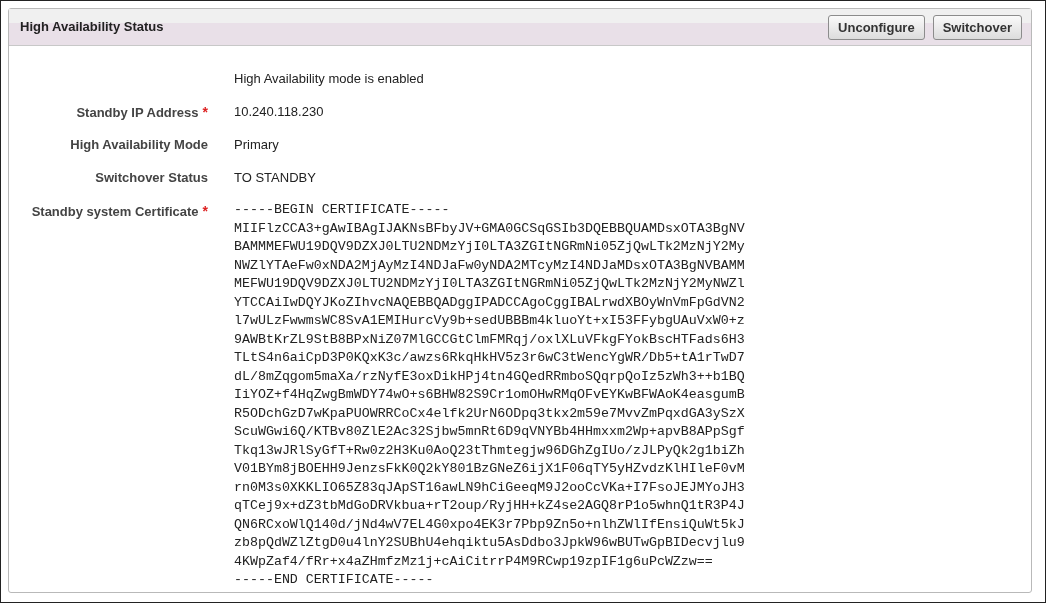 This screenshot has width=1046, height=603. What do you see at coordinates (489, 265) in the screenshot?
I see `certificate-line: NWZlYTAeFw0xNDA2MjAyMzI4NDJaFw0yNDA2MTcyMzI4NDJaMDsxOTA3BgNVBAMM` at bounding box center [489, 265].